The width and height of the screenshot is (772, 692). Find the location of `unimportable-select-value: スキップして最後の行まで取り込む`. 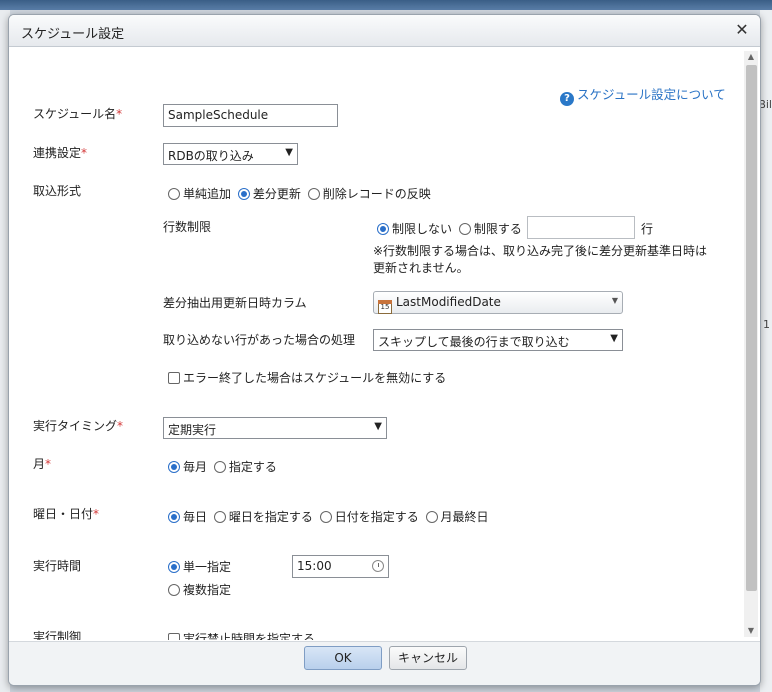

unimportable-select-value: スキップして最後の行まで取り込む is located at coordinates (474, 342).